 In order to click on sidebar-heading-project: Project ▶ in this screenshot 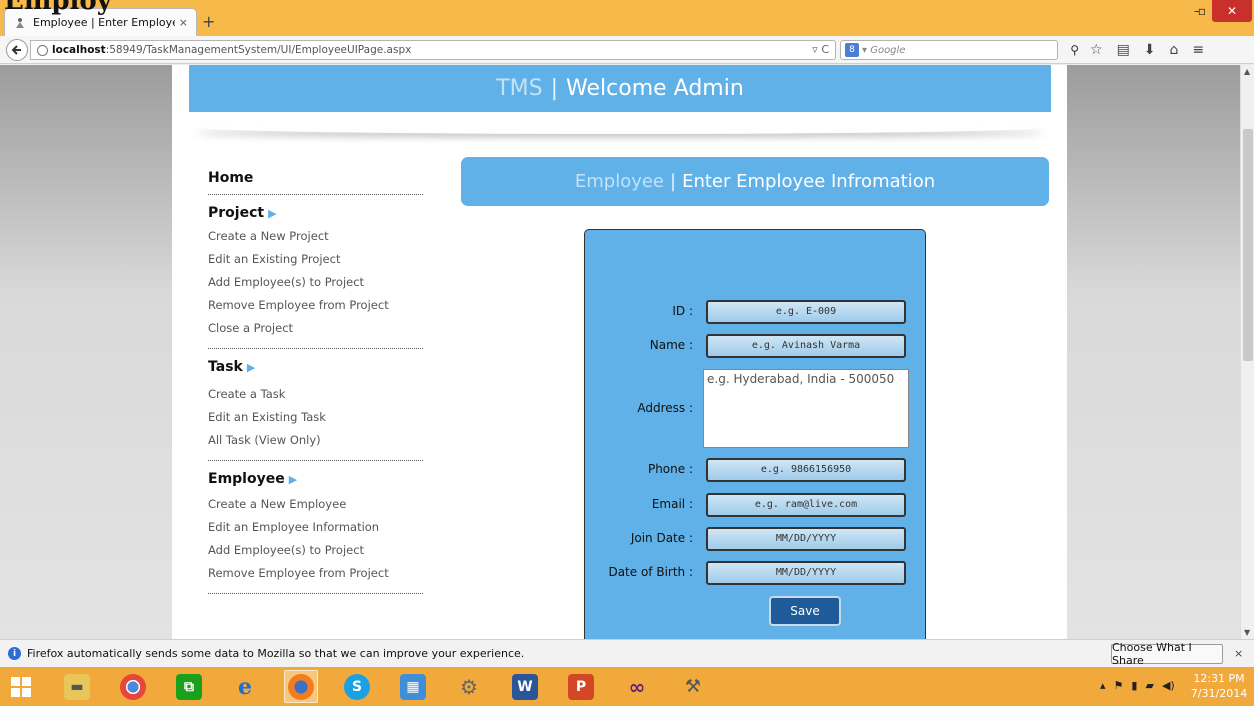, I will do `click(316, 213)`.